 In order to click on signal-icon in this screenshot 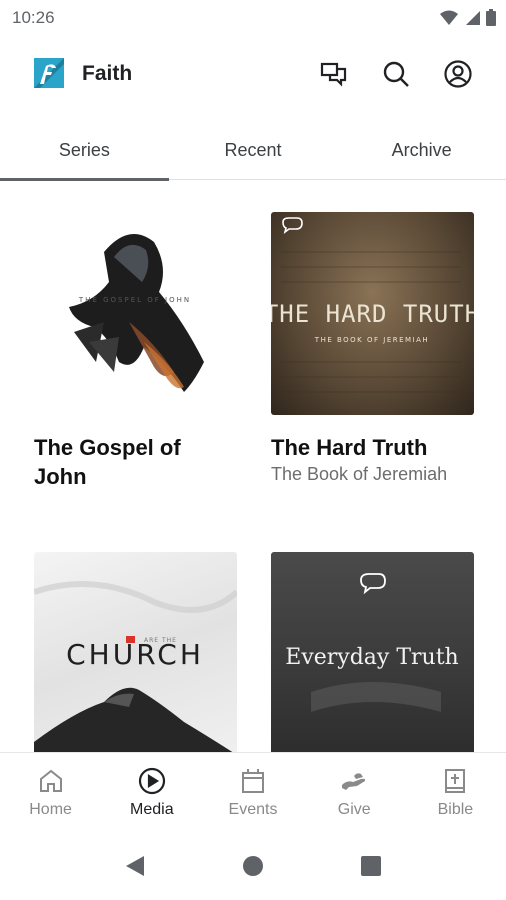, I will do `click(473, 17)`.